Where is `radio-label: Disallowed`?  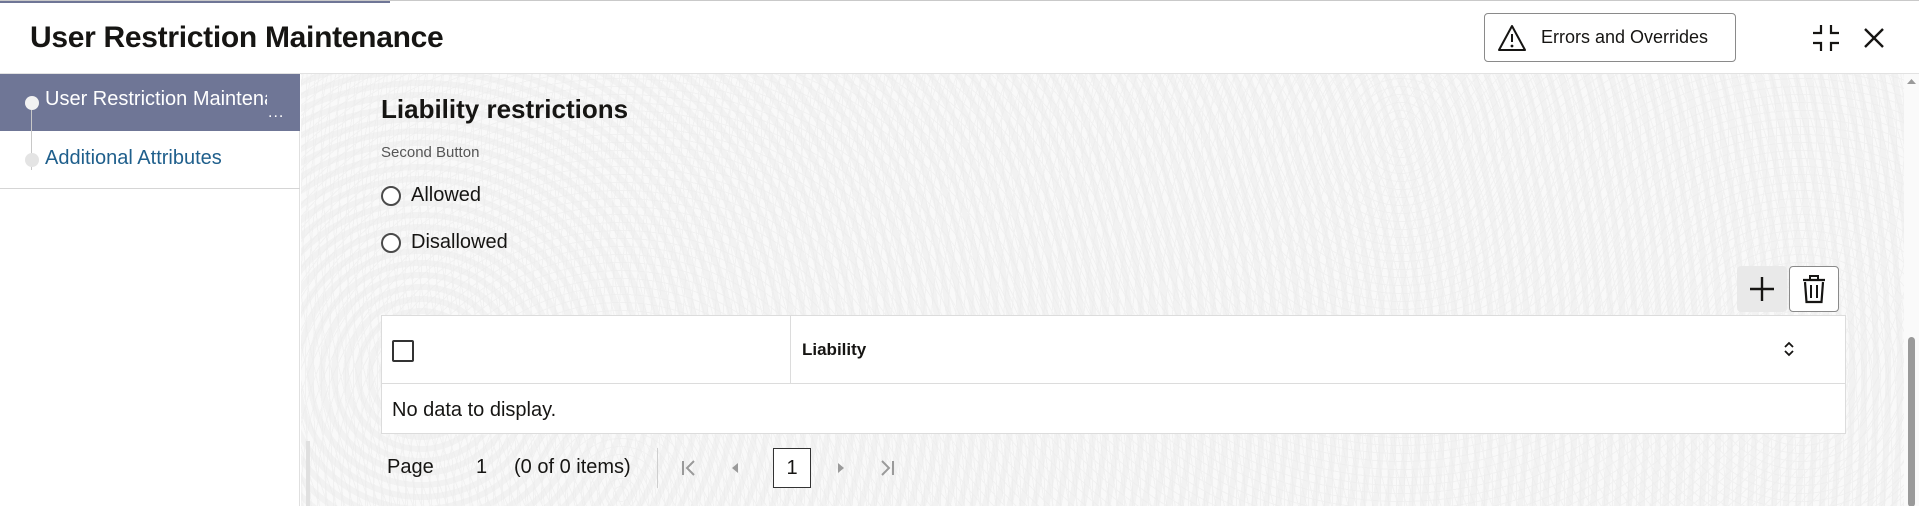
radio-label: Disallowed is located at coordinates (459, 242).